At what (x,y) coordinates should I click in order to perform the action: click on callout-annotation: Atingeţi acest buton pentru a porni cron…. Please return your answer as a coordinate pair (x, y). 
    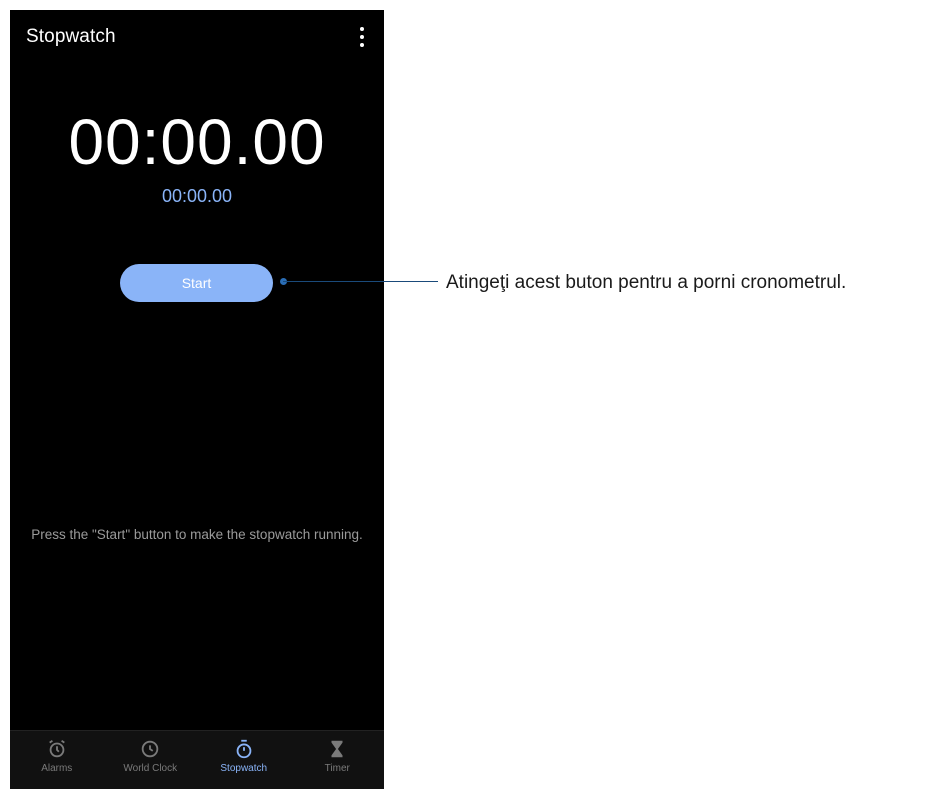
    Looking at the image, I should click on (646, 282).